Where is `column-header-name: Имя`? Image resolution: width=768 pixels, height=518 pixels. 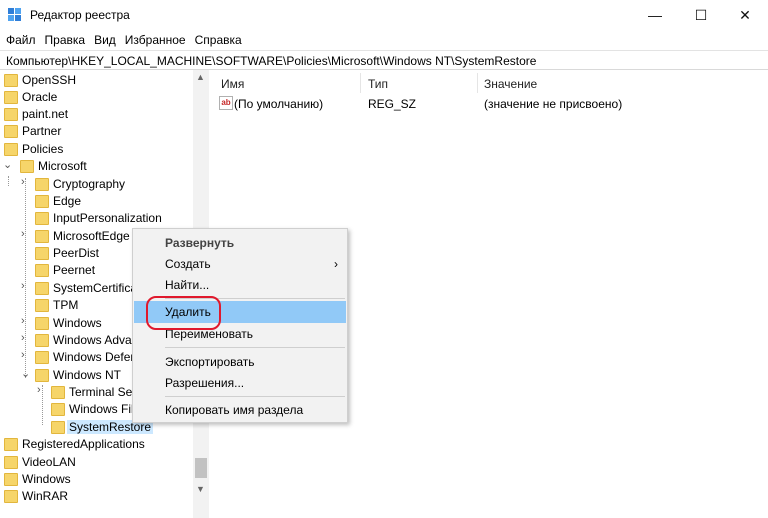 column-header-name: Имя is located at coordinates (232, 84).